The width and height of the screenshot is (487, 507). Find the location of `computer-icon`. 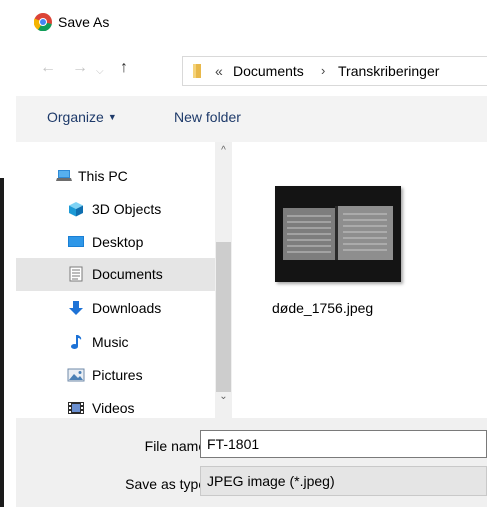

computer-icon is located at coordinates (64, 175).